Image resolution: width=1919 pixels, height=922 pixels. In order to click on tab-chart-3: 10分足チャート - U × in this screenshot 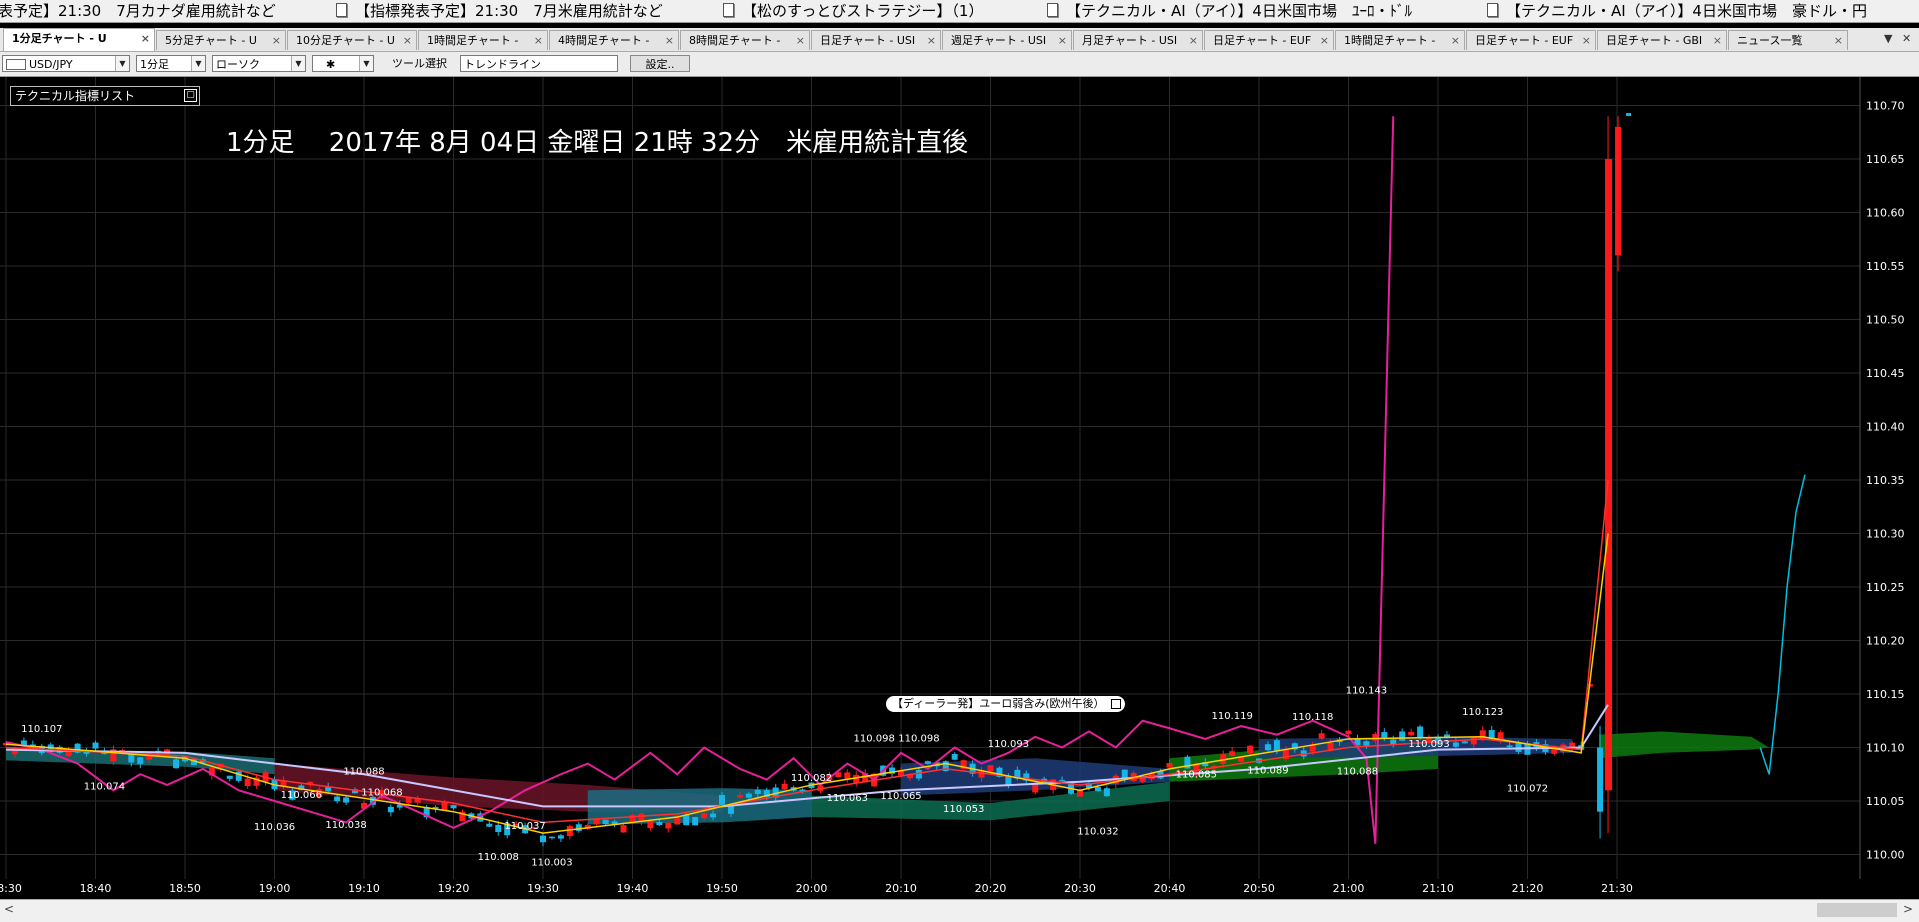, I will do `click(352, 40)`.